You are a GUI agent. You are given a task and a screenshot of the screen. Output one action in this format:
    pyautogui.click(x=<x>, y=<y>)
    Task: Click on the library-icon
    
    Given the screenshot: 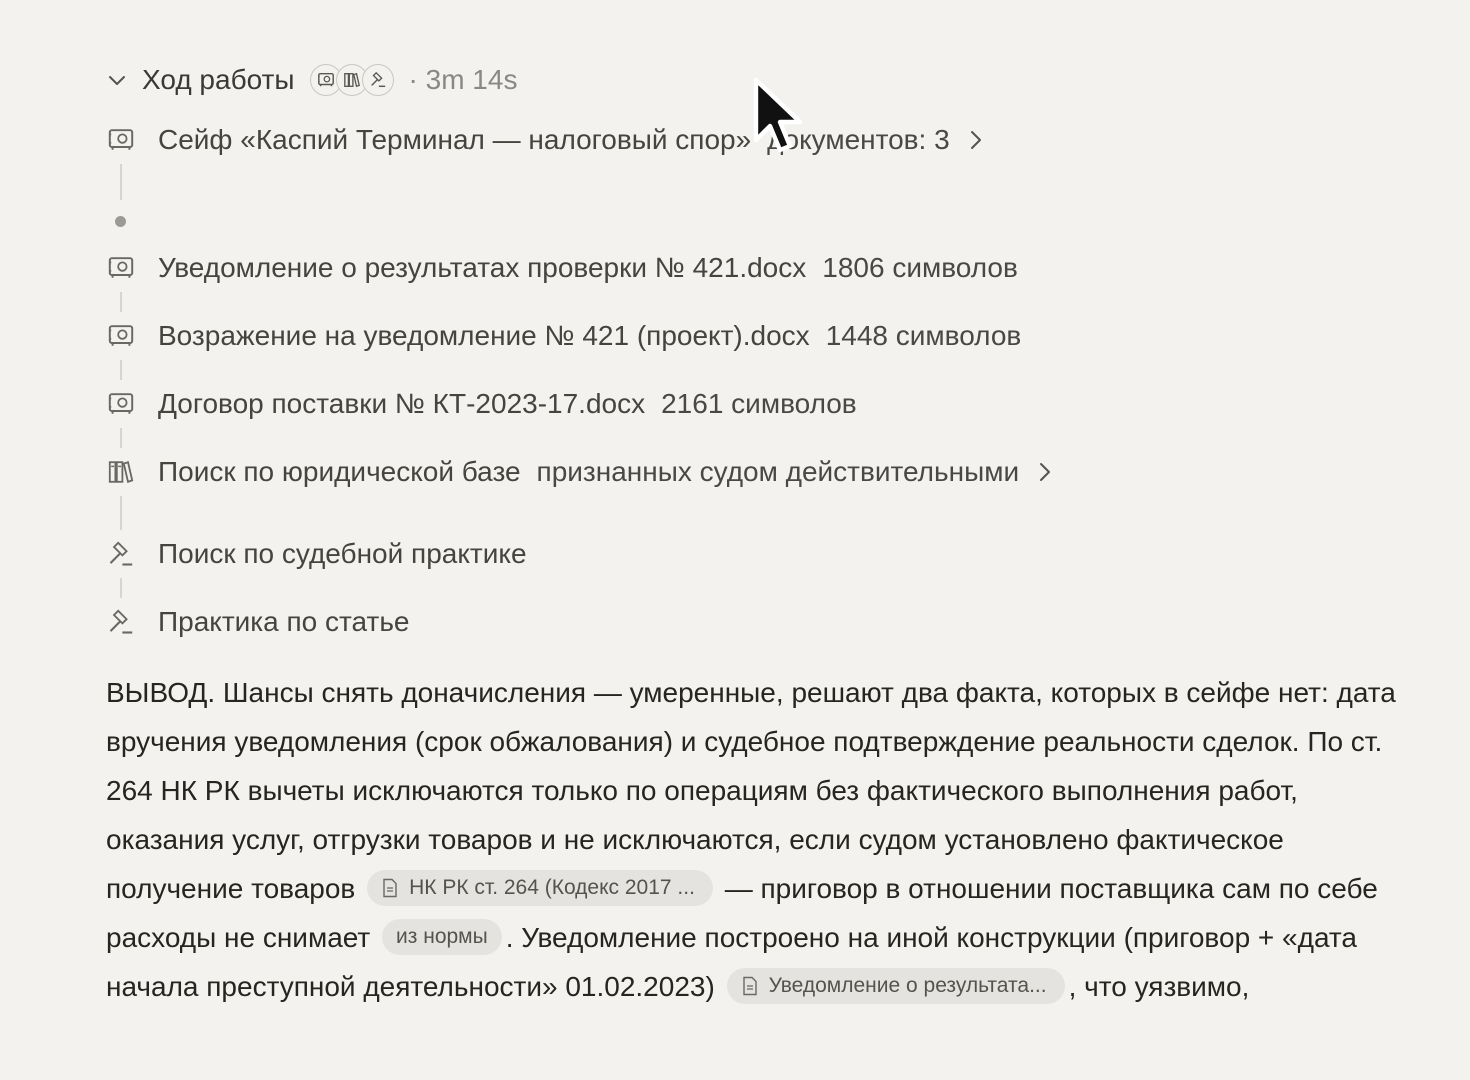 What is the action you would take?
    pyautogui.click(x=121, y=472)
    